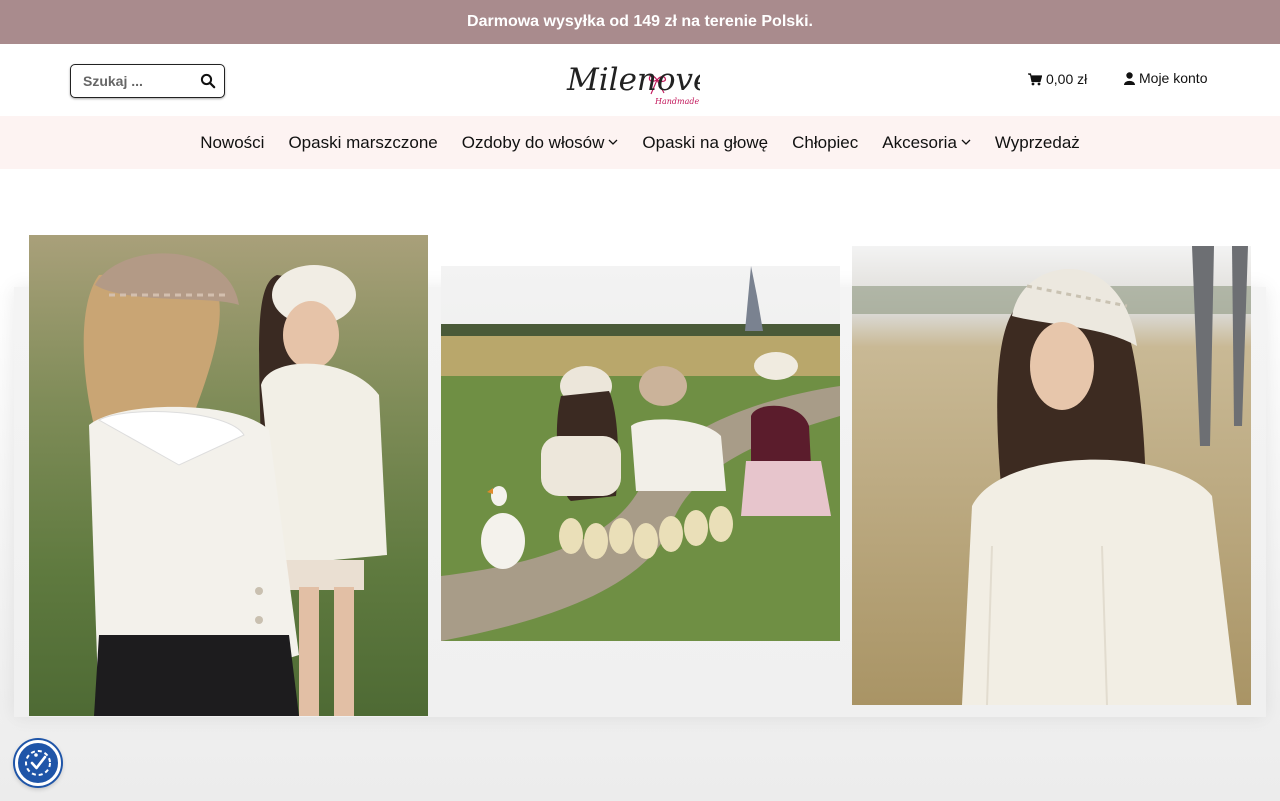 The height and width of the screenshot is (801, 1280). I want to click on nav-item-akcesoria: Akcesoria, so click(926, 143).